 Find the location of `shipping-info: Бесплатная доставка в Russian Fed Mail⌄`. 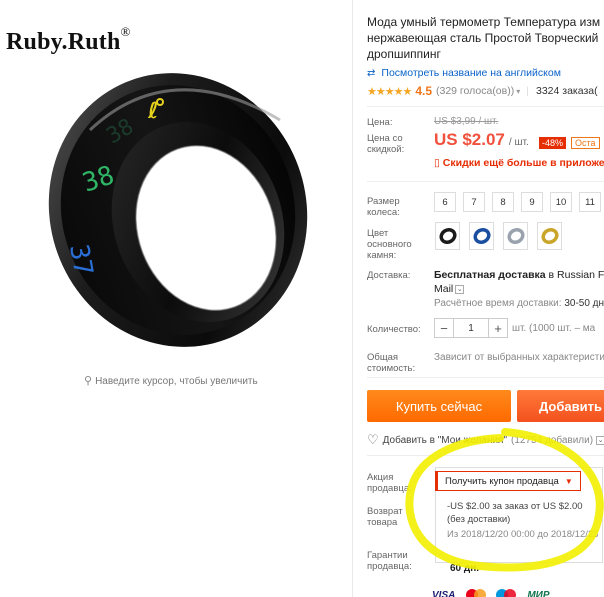

shipping-info: Бесплатная доставка в Russian Fed Mail⌄ is located at coordinates (519, 282).